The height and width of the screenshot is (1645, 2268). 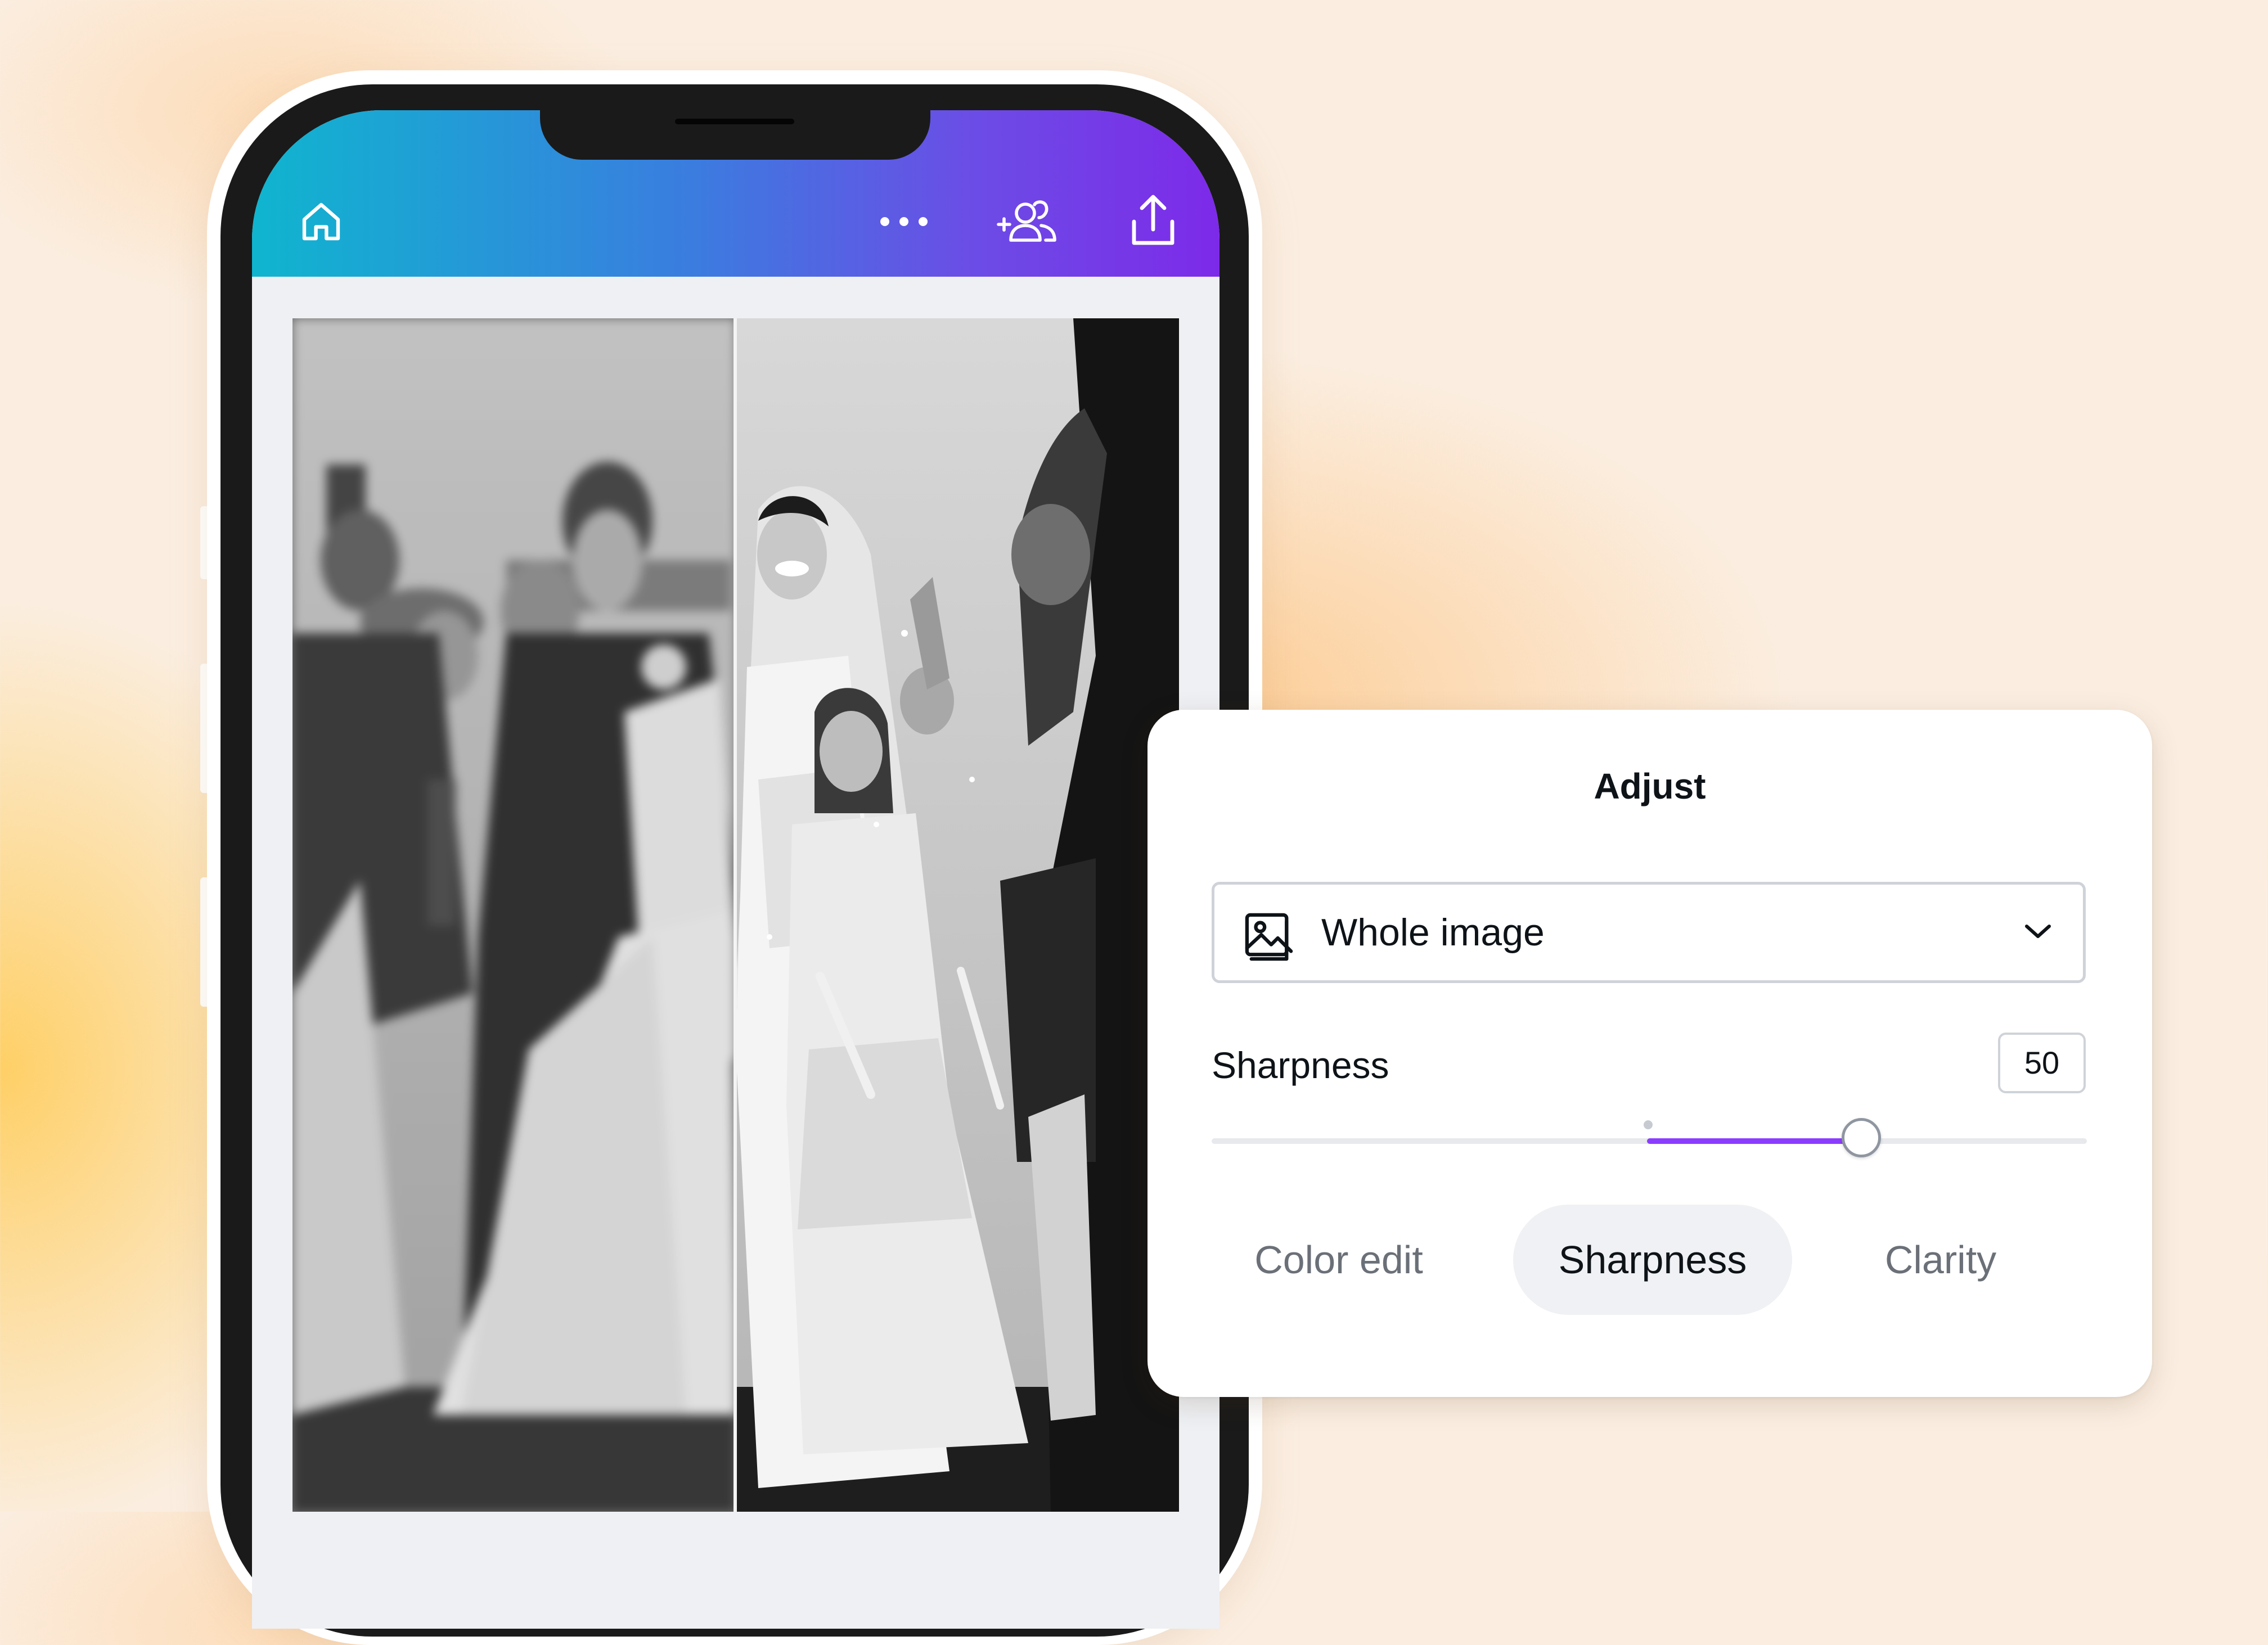 What do you see at coordinates (1648, 1124) in the screenshot?
I see `slider-center-marker` at bounding box center [1648, 1124].